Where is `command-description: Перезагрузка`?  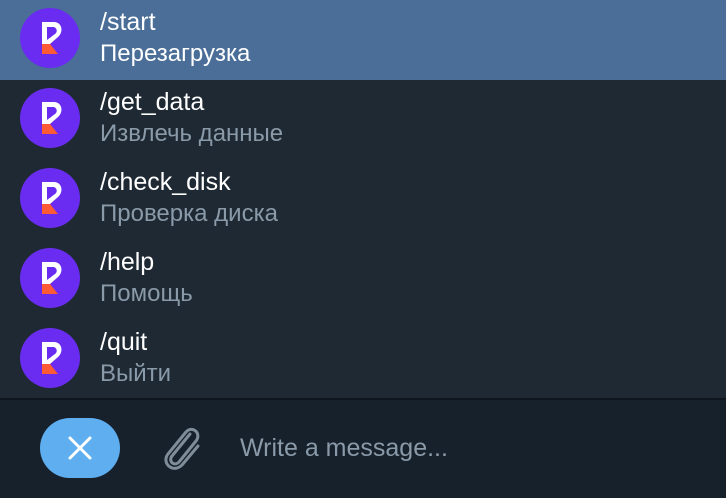 command-description: Перезагрузка is located at coordinates (175, 53).